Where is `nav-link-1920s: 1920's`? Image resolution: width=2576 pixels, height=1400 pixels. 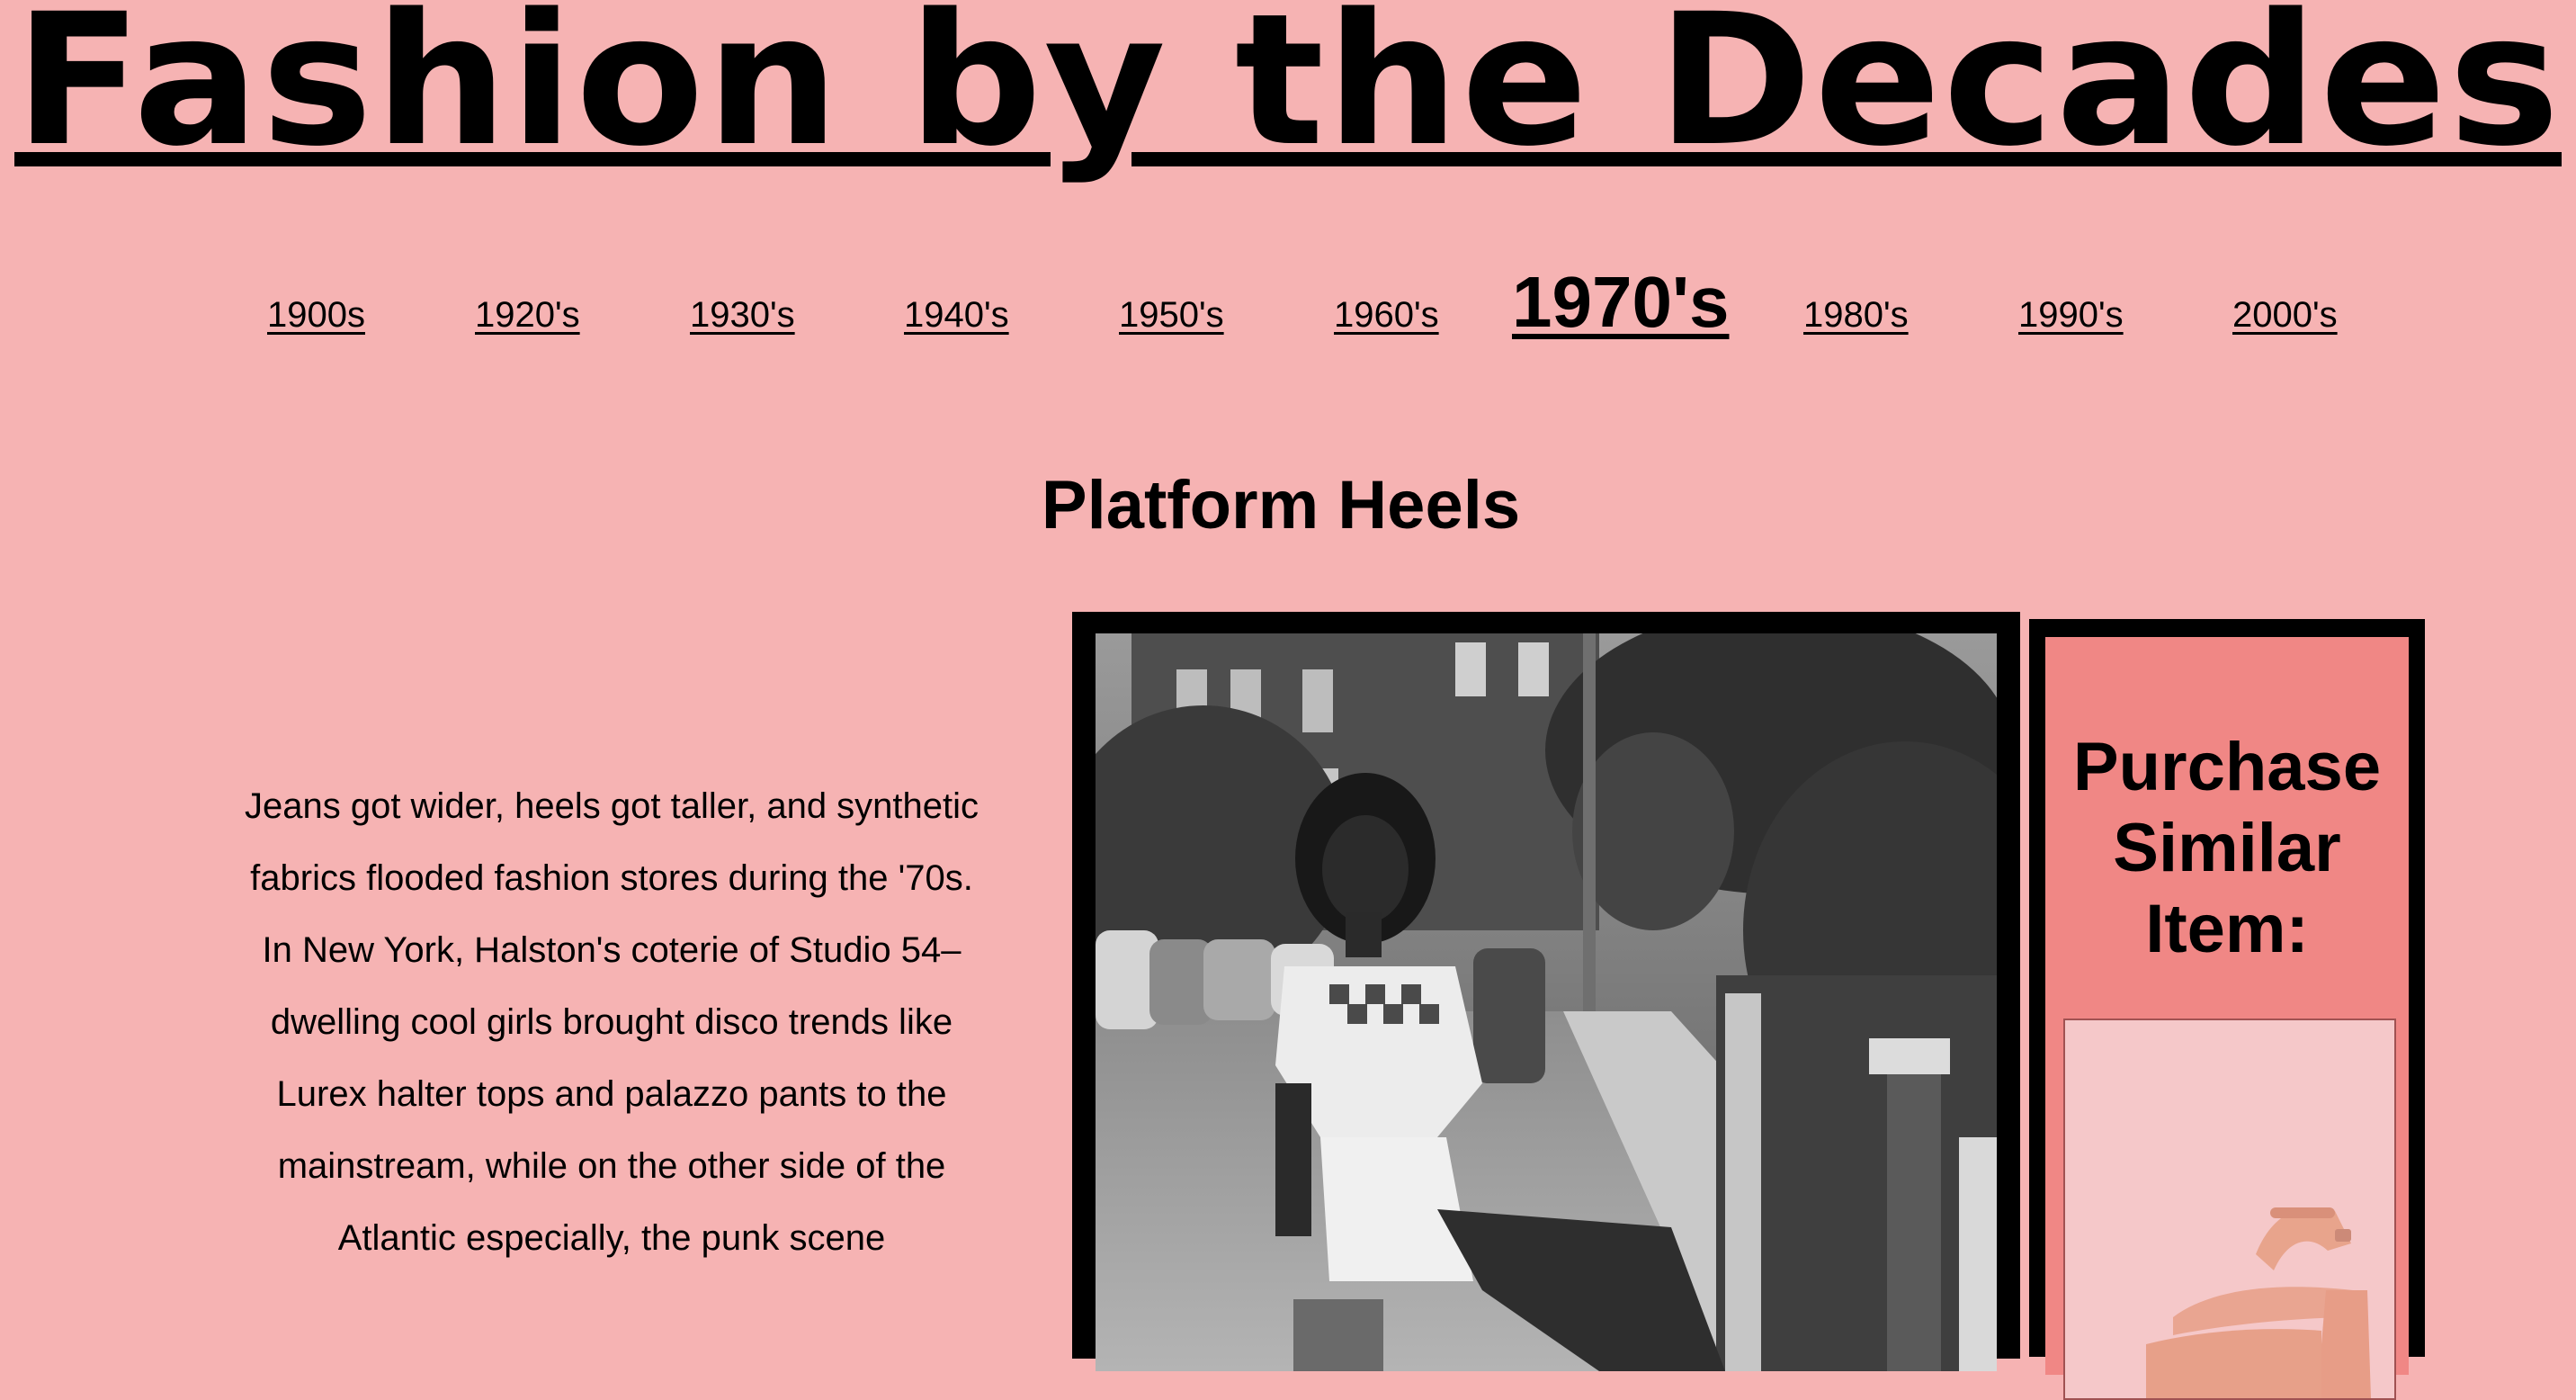
nav-link-1920s: 1920's is located at coordinates (527, 315).